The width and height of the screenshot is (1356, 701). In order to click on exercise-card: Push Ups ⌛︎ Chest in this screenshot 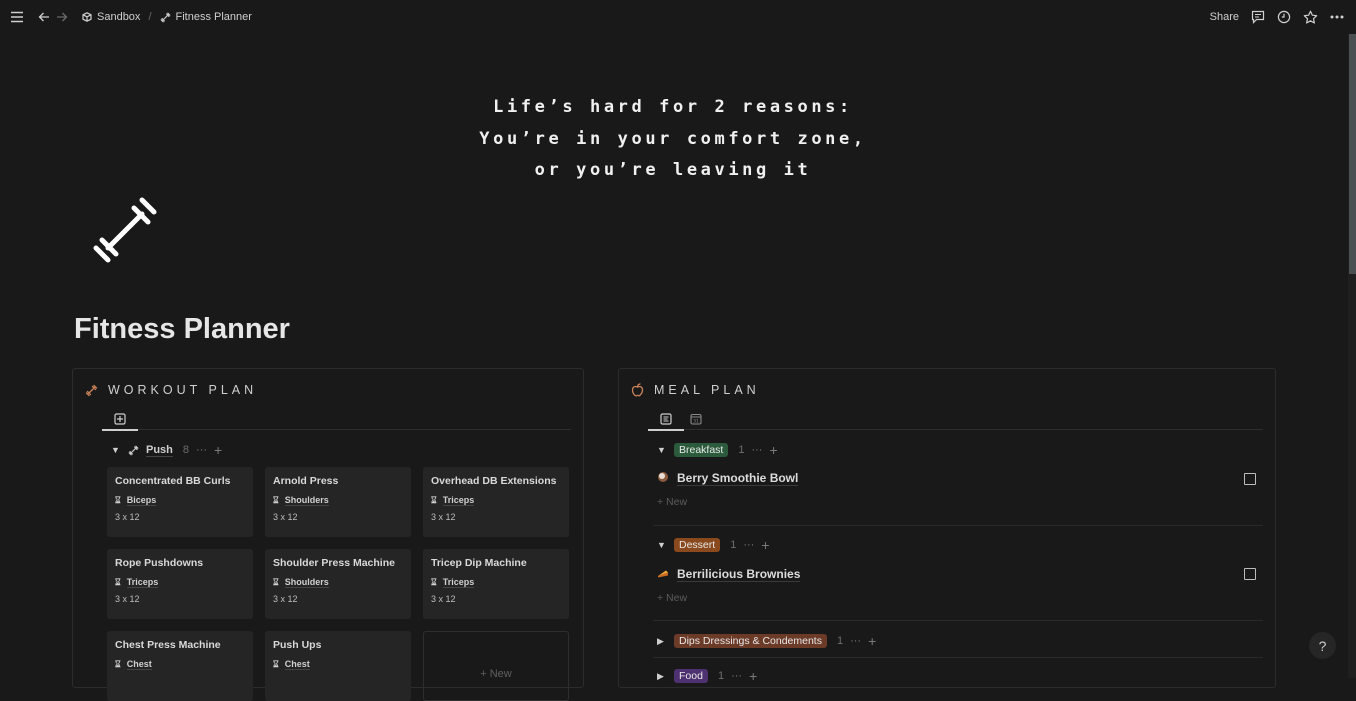, I will do `click(338, 666)`.